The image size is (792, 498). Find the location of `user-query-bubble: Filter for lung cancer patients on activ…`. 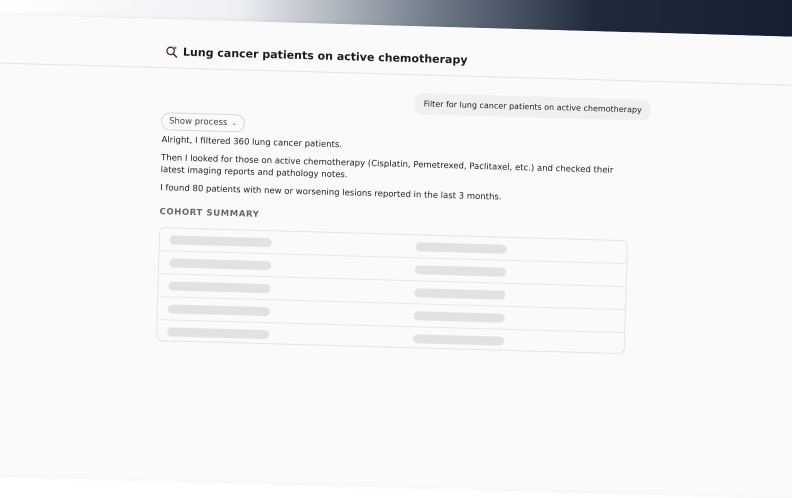

user-query-bubble: Filter for lung cancer patients on activ… is located at coordinates (533, 107).